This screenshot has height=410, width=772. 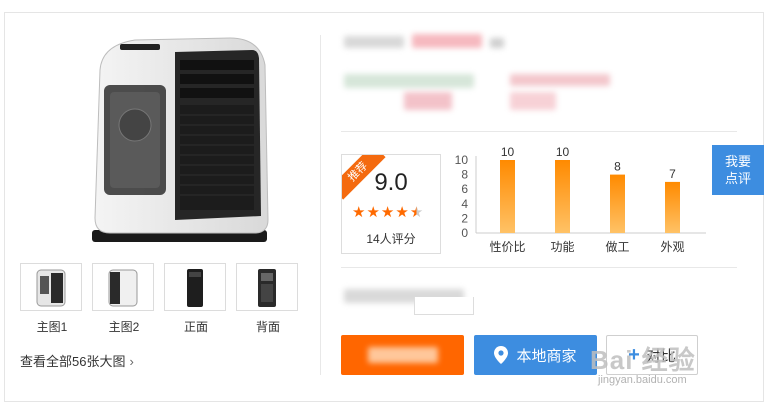 What do you see at coordinates (617, 246) in the screenshot?
I see `x-category-label: 做工` at bounding box center [617, 246].